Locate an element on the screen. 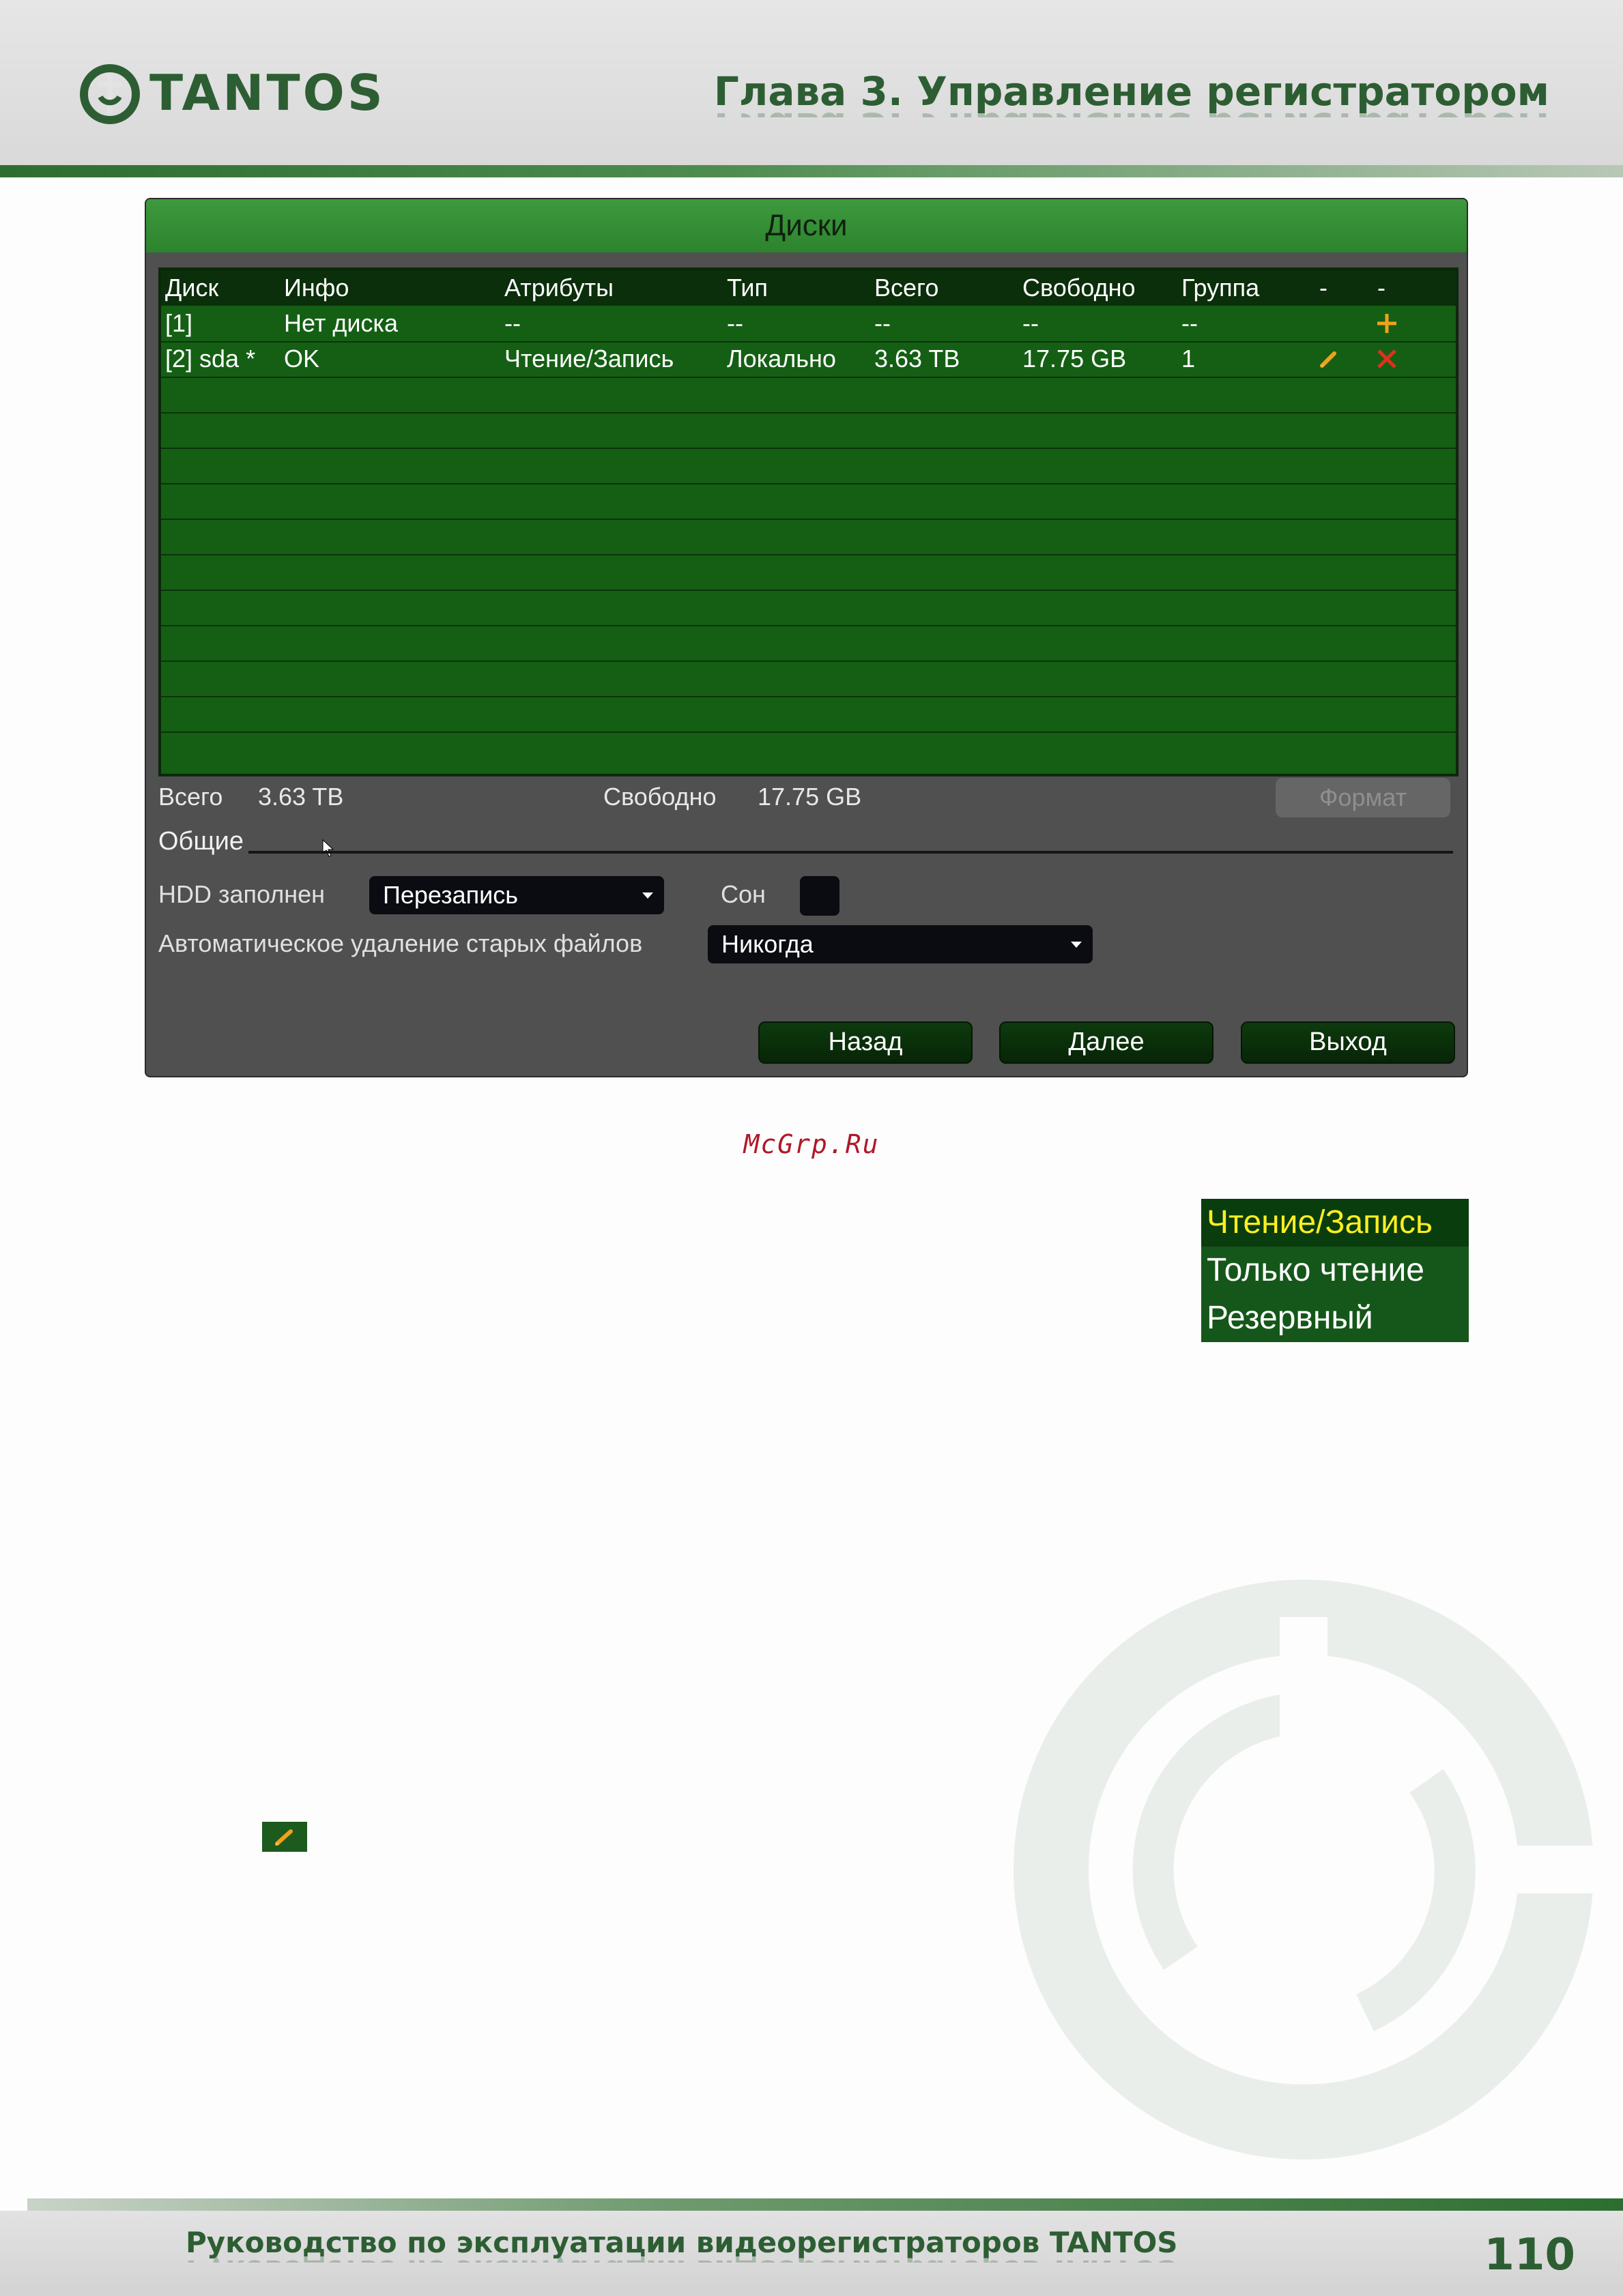 This screenshot has height=2296, width=1623. sleep-checkbox is located at coordinates (819, 896).